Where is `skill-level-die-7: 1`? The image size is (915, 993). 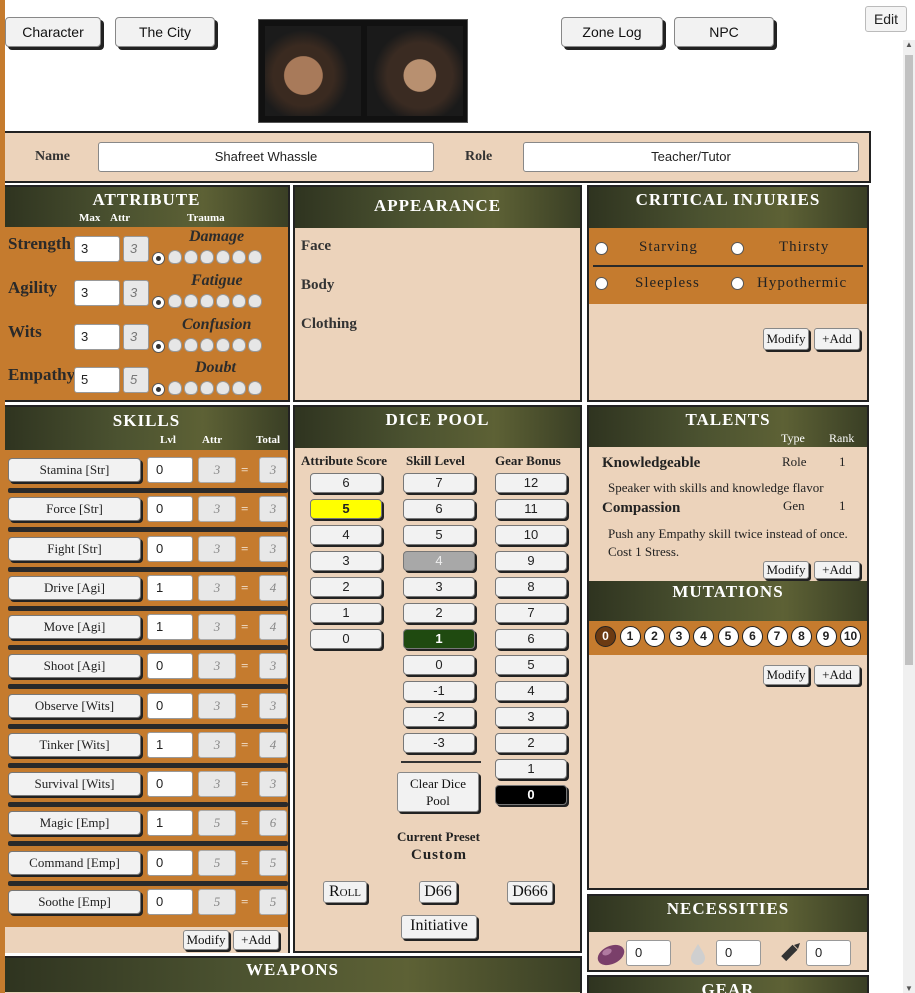
skill-level-die-7: 1 is located at coordinates (439, 639).